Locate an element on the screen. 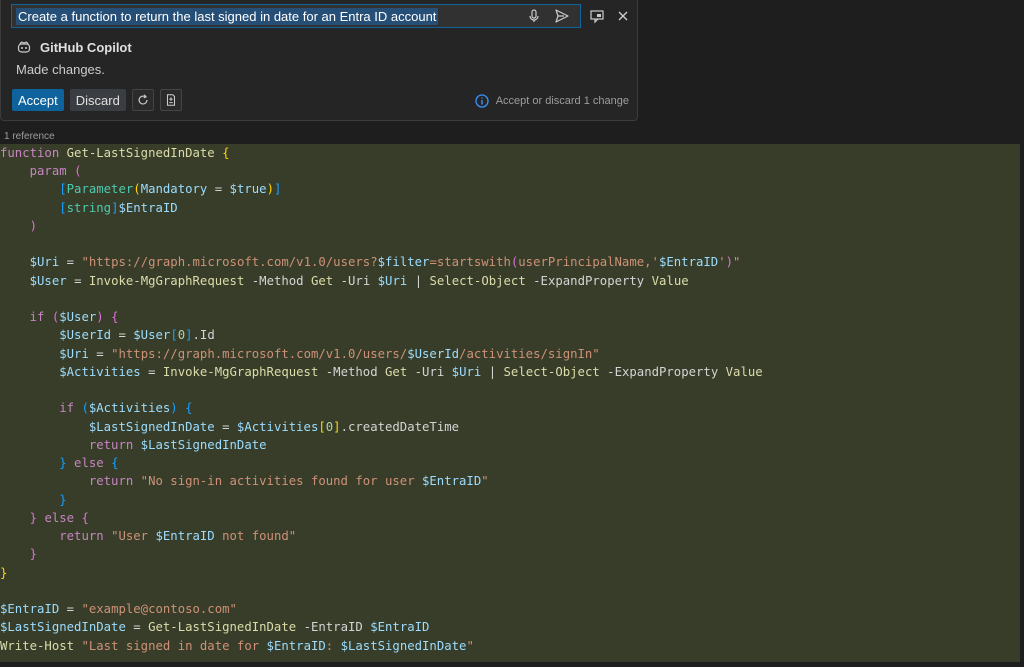  action-bar: Accept Discard is located at coordinates (97, 100).